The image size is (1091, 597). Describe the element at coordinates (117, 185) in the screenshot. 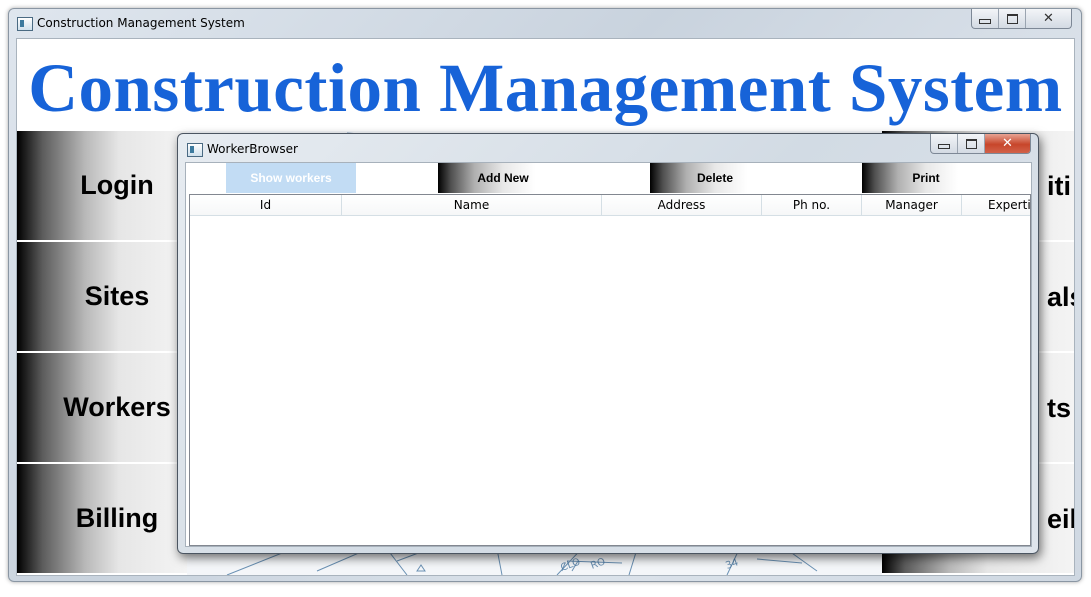

I see `nav-login-label: Login` at that location.